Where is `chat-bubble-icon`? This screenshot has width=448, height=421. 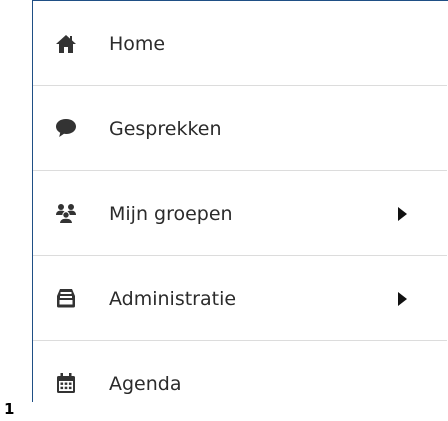
chat-bubble-icon is located at coordinates (66, 128).